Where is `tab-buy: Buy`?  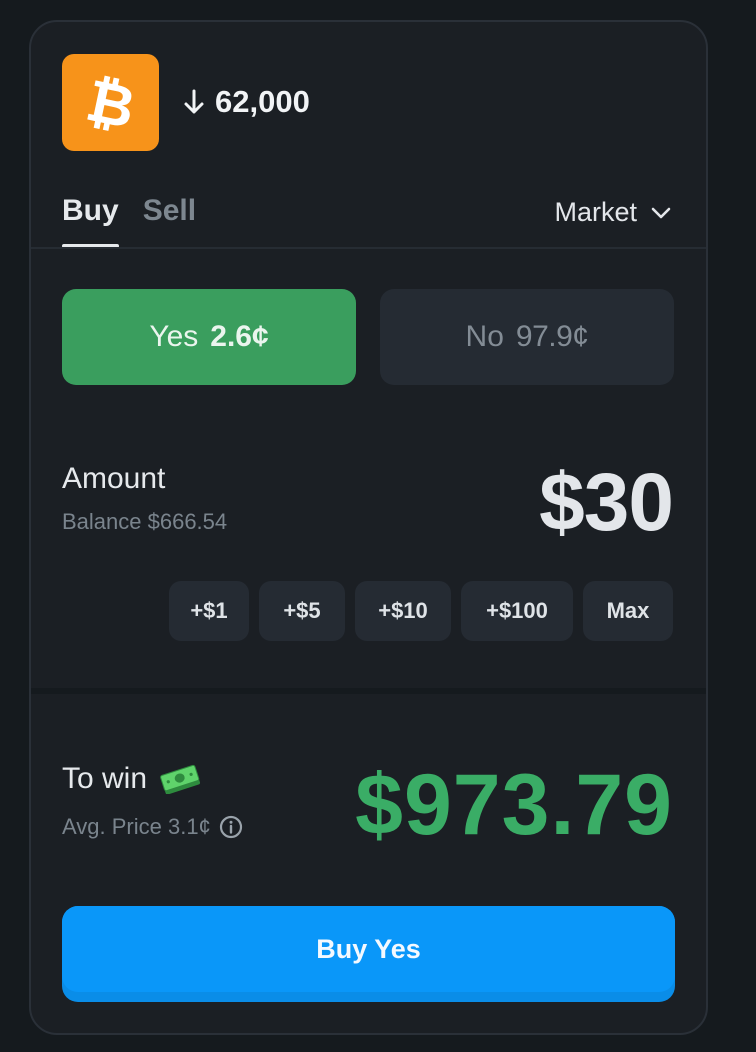 tab-buy: Buy is located at coordinates (90, 221).